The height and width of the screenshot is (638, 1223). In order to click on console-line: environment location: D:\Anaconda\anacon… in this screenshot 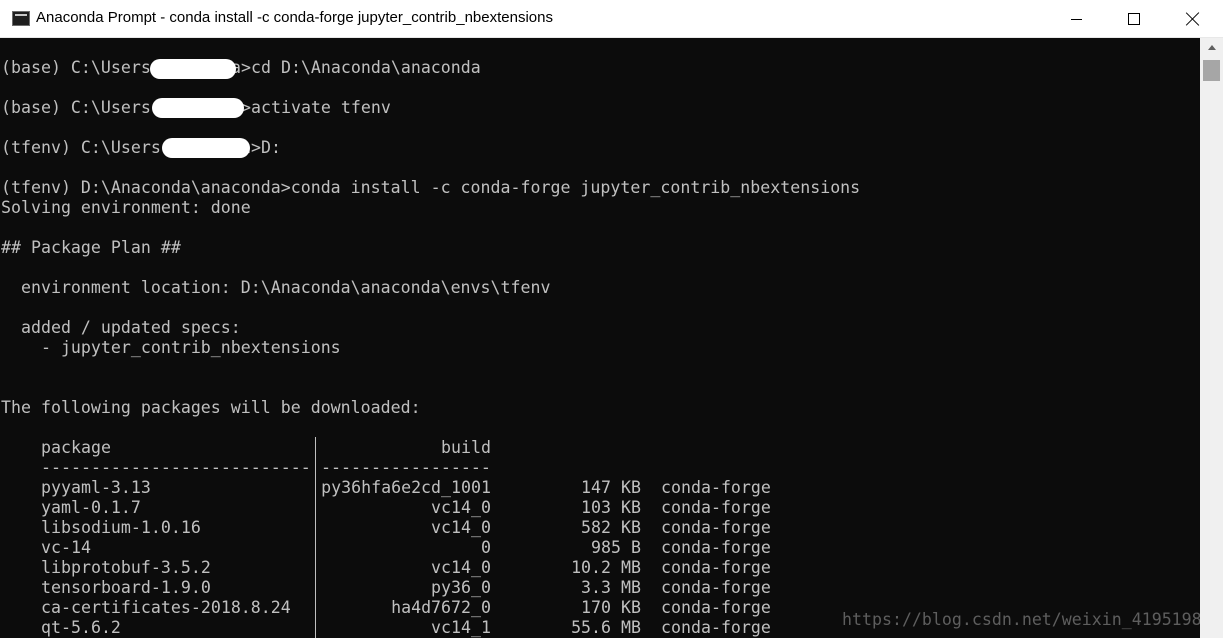, I will do `click(276, 287)`.